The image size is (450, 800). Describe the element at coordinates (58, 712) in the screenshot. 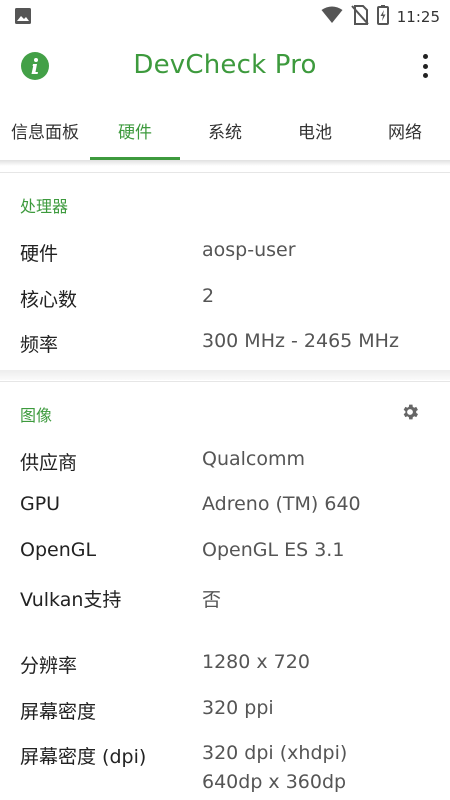

I see `row-key: 屏幕密度` at that location.